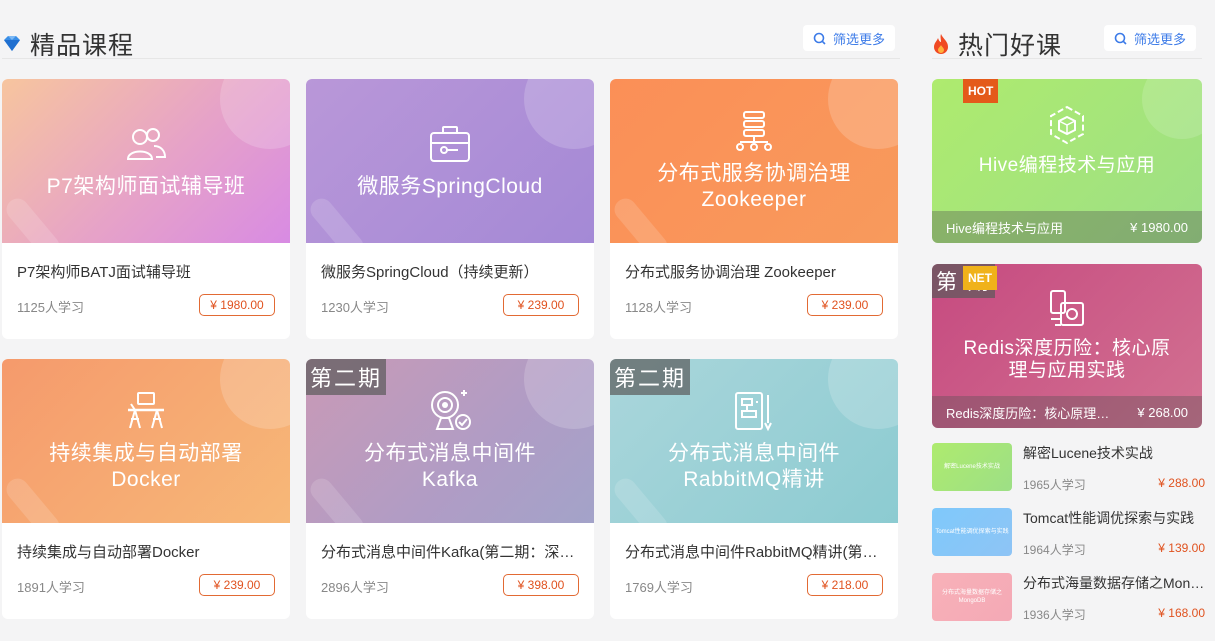 The image size is (1215, 641). What do you see at coordinates (755, 271) in the screenshot?
I see `course-title: 分布式服务协调治理 Zookeeper` at bounding box center [755, 271].